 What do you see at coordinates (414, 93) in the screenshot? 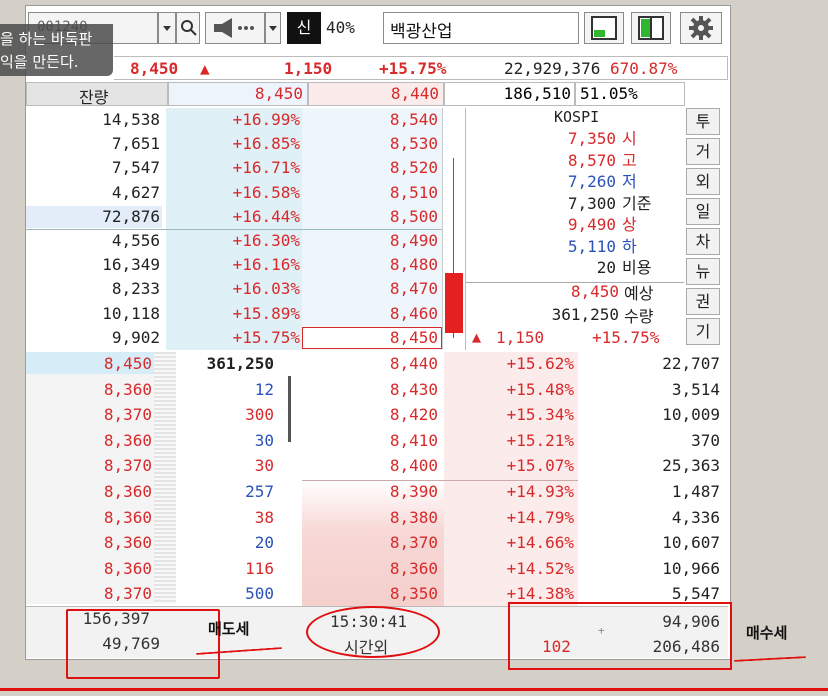
I see `residual-bid-value: 8,440` at bounding box center [414, 93].